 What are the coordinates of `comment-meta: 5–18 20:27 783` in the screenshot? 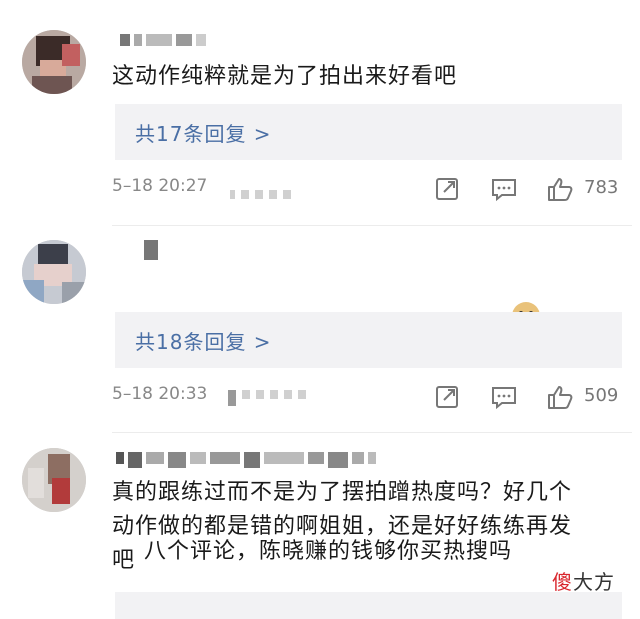 It's located at (367, 191).